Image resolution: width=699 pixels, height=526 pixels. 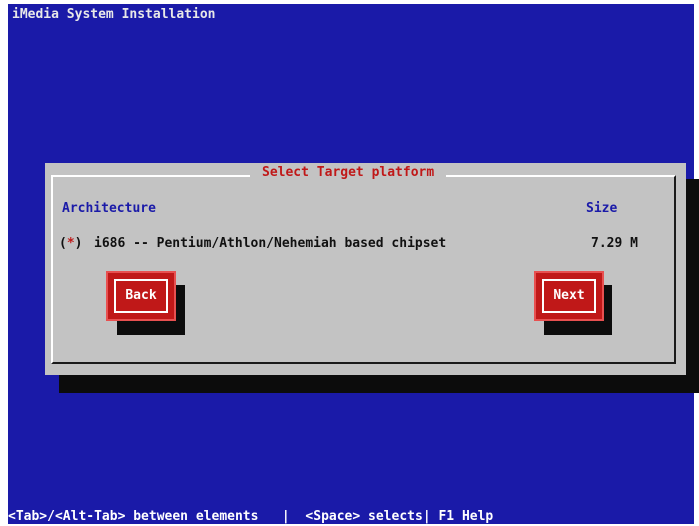 I want to click on platform-option-size: 7.29 M, so click(x=614, y=243).